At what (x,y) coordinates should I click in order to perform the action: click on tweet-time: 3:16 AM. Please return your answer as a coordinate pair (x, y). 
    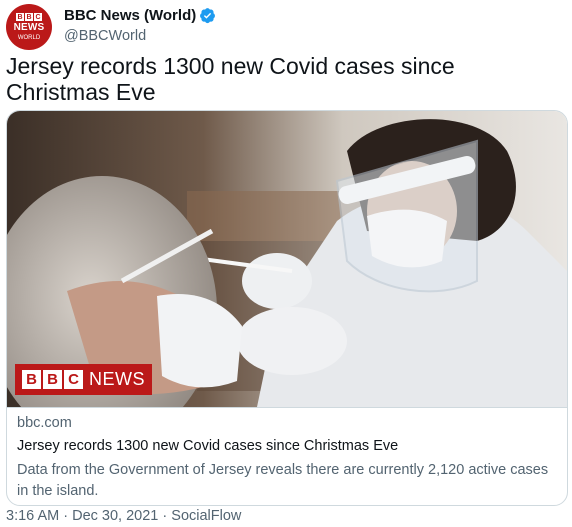
    Looking at the image, I should click on (32, 516).